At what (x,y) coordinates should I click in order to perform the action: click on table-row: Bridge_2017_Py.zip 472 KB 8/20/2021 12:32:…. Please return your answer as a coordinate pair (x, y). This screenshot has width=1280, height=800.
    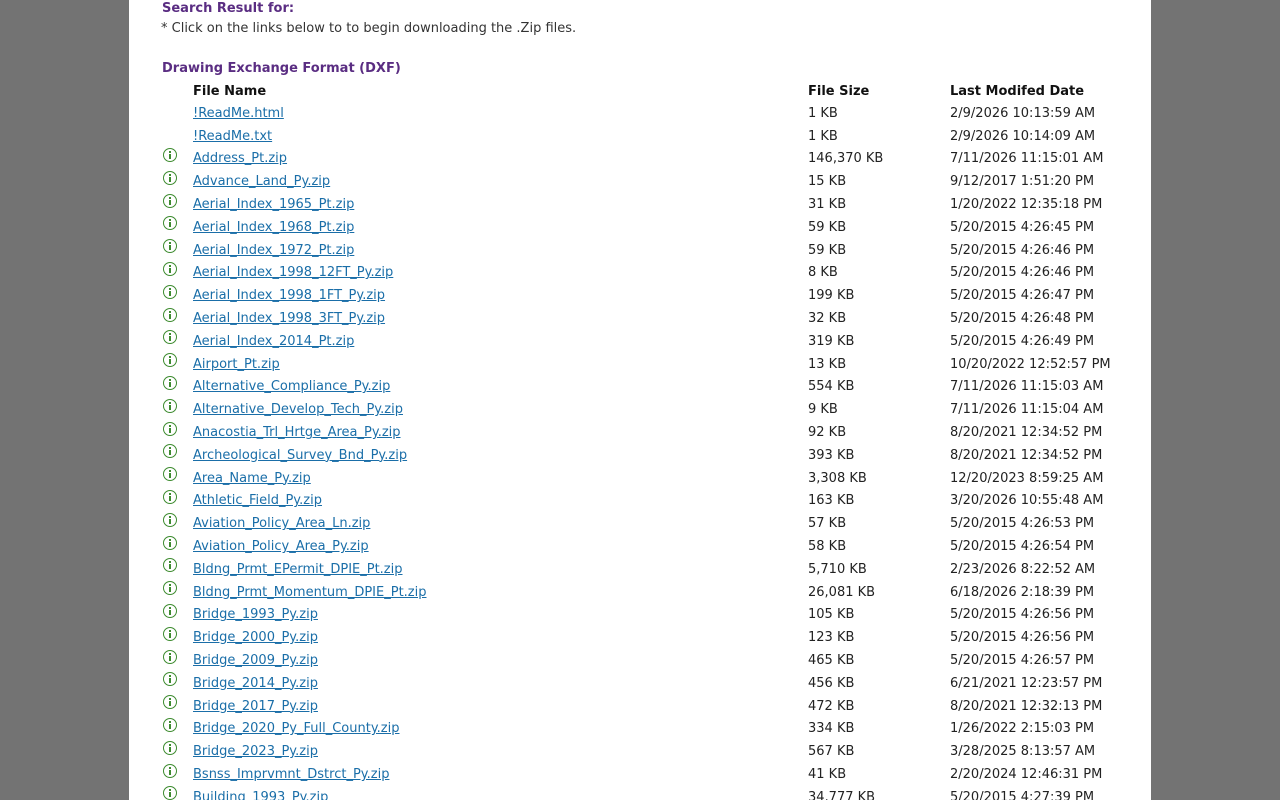
    Looking at the image, I should click on (651, 706).